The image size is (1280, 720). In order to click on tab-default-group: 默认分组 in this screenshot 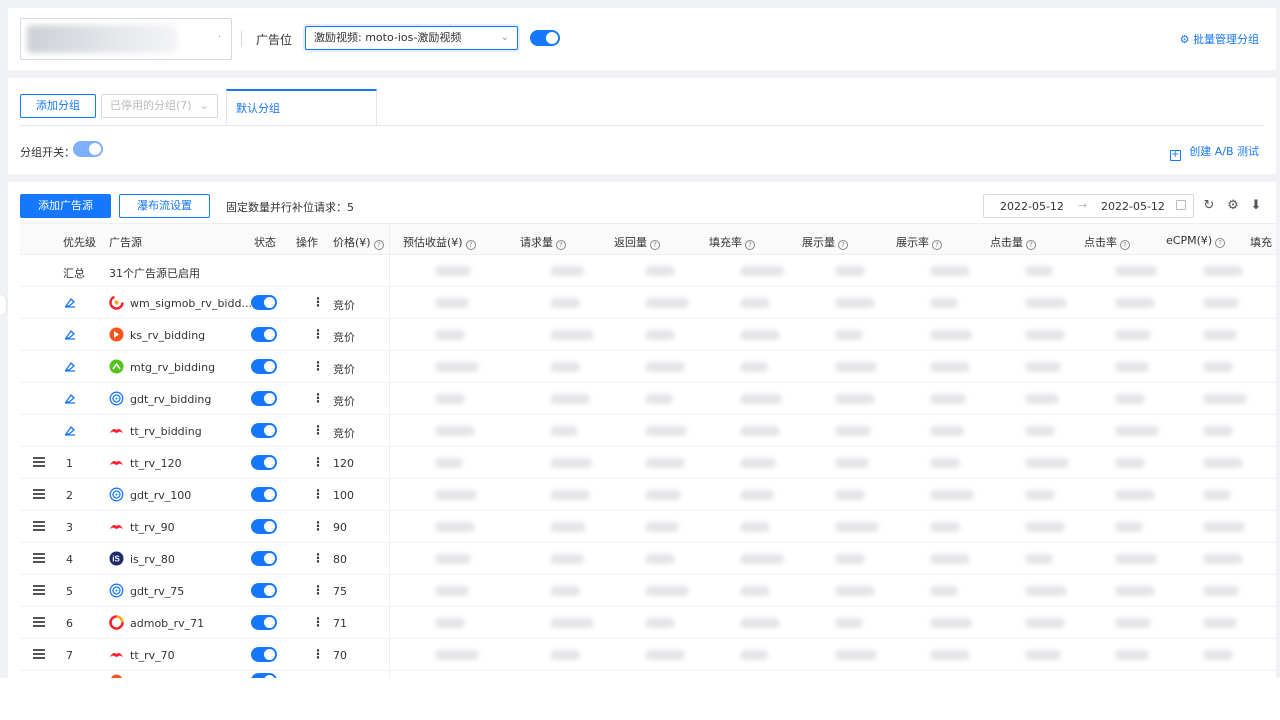, I will do `click(301, 107)`.